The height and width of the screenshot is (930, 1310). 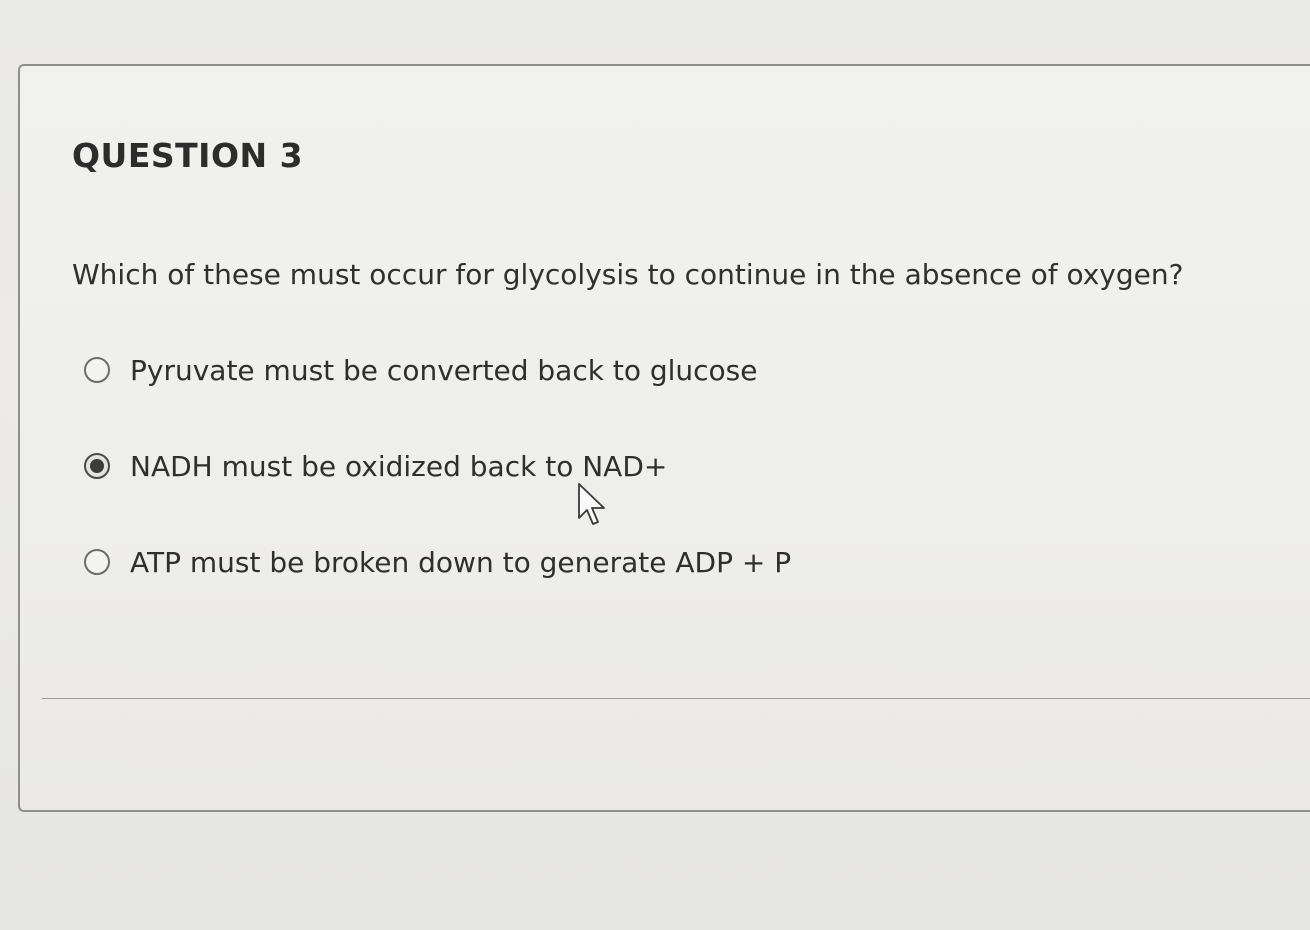 I want to click on radio-button-2-selected, so click(x=97, y=466).